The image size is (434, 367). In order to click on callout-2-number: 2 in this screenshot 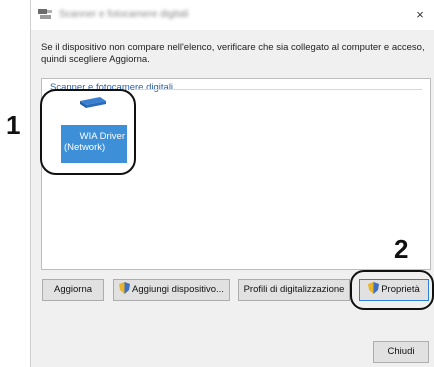, I will do `click(401, 249)`.